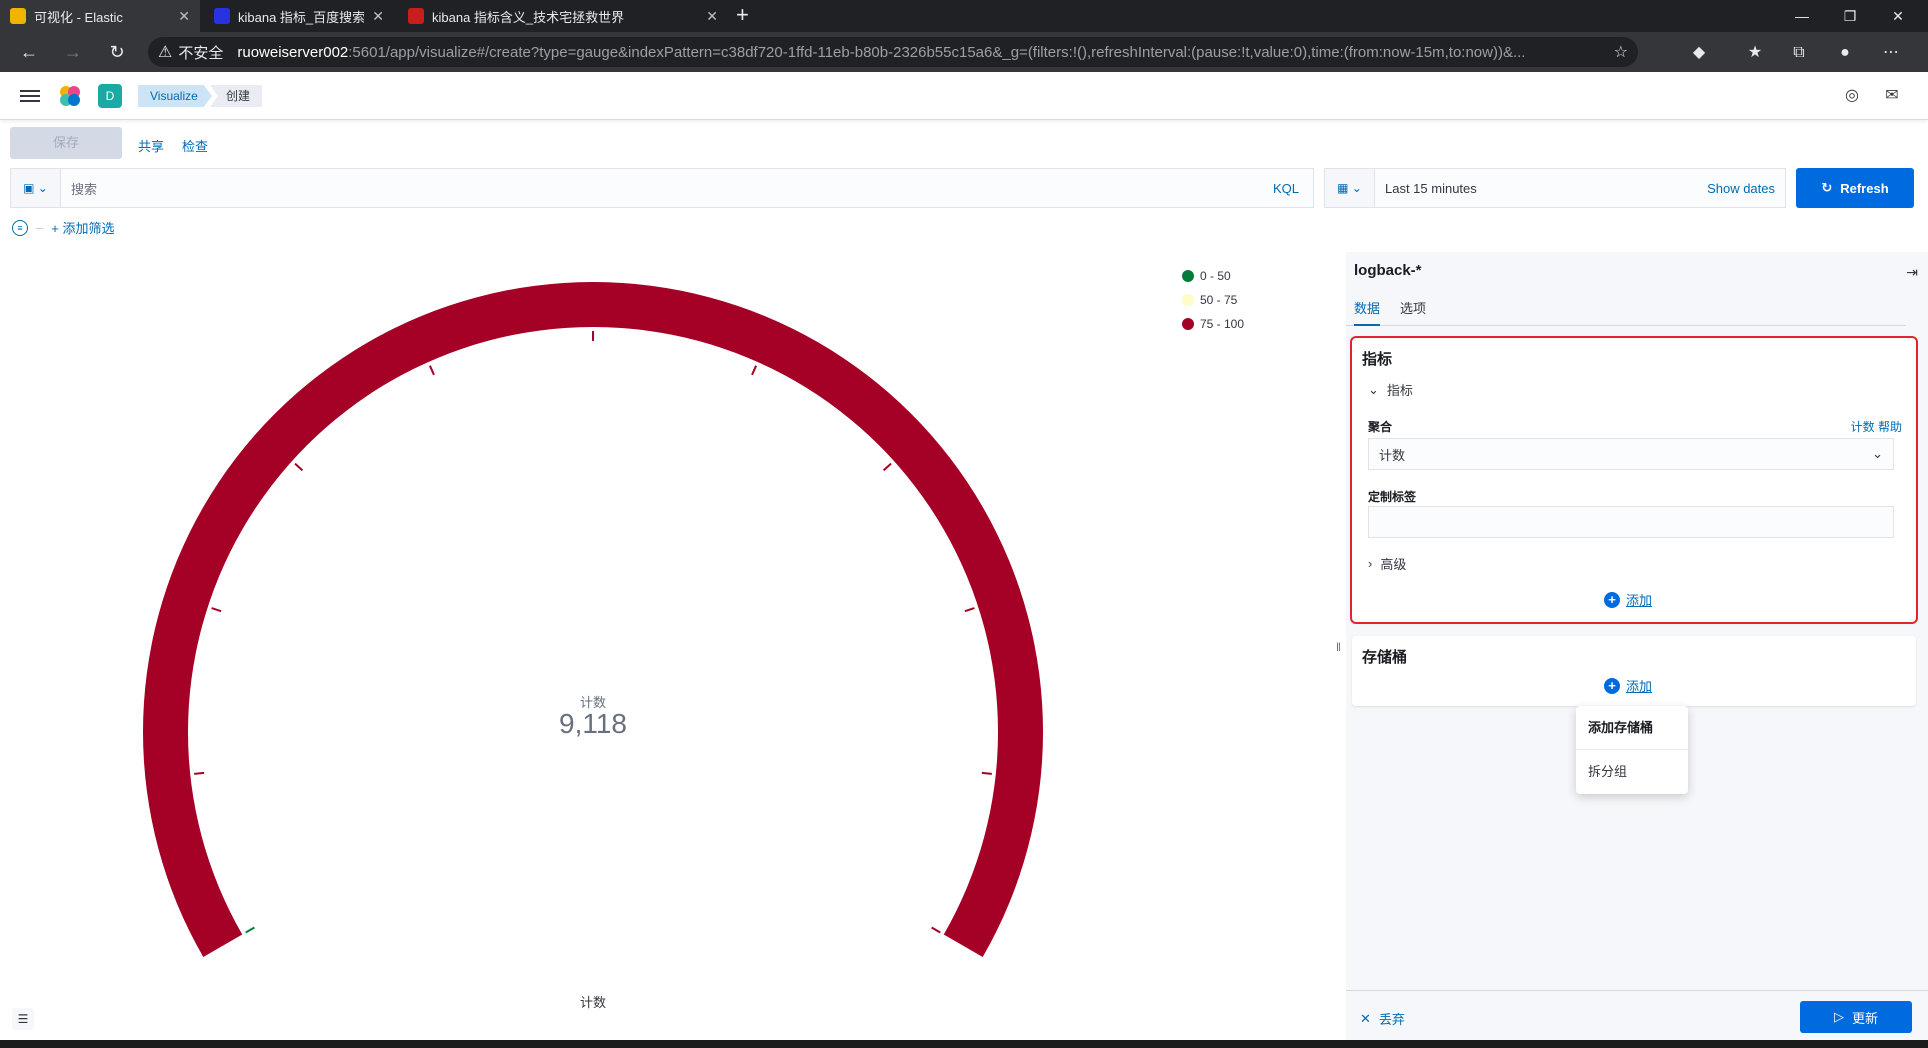 This screenshot has height=1048, width=1928. Describe the element at coordinates (1912, 272) in the screenshot. I see `collapse-sidebar-icon: ⇥` at that location.